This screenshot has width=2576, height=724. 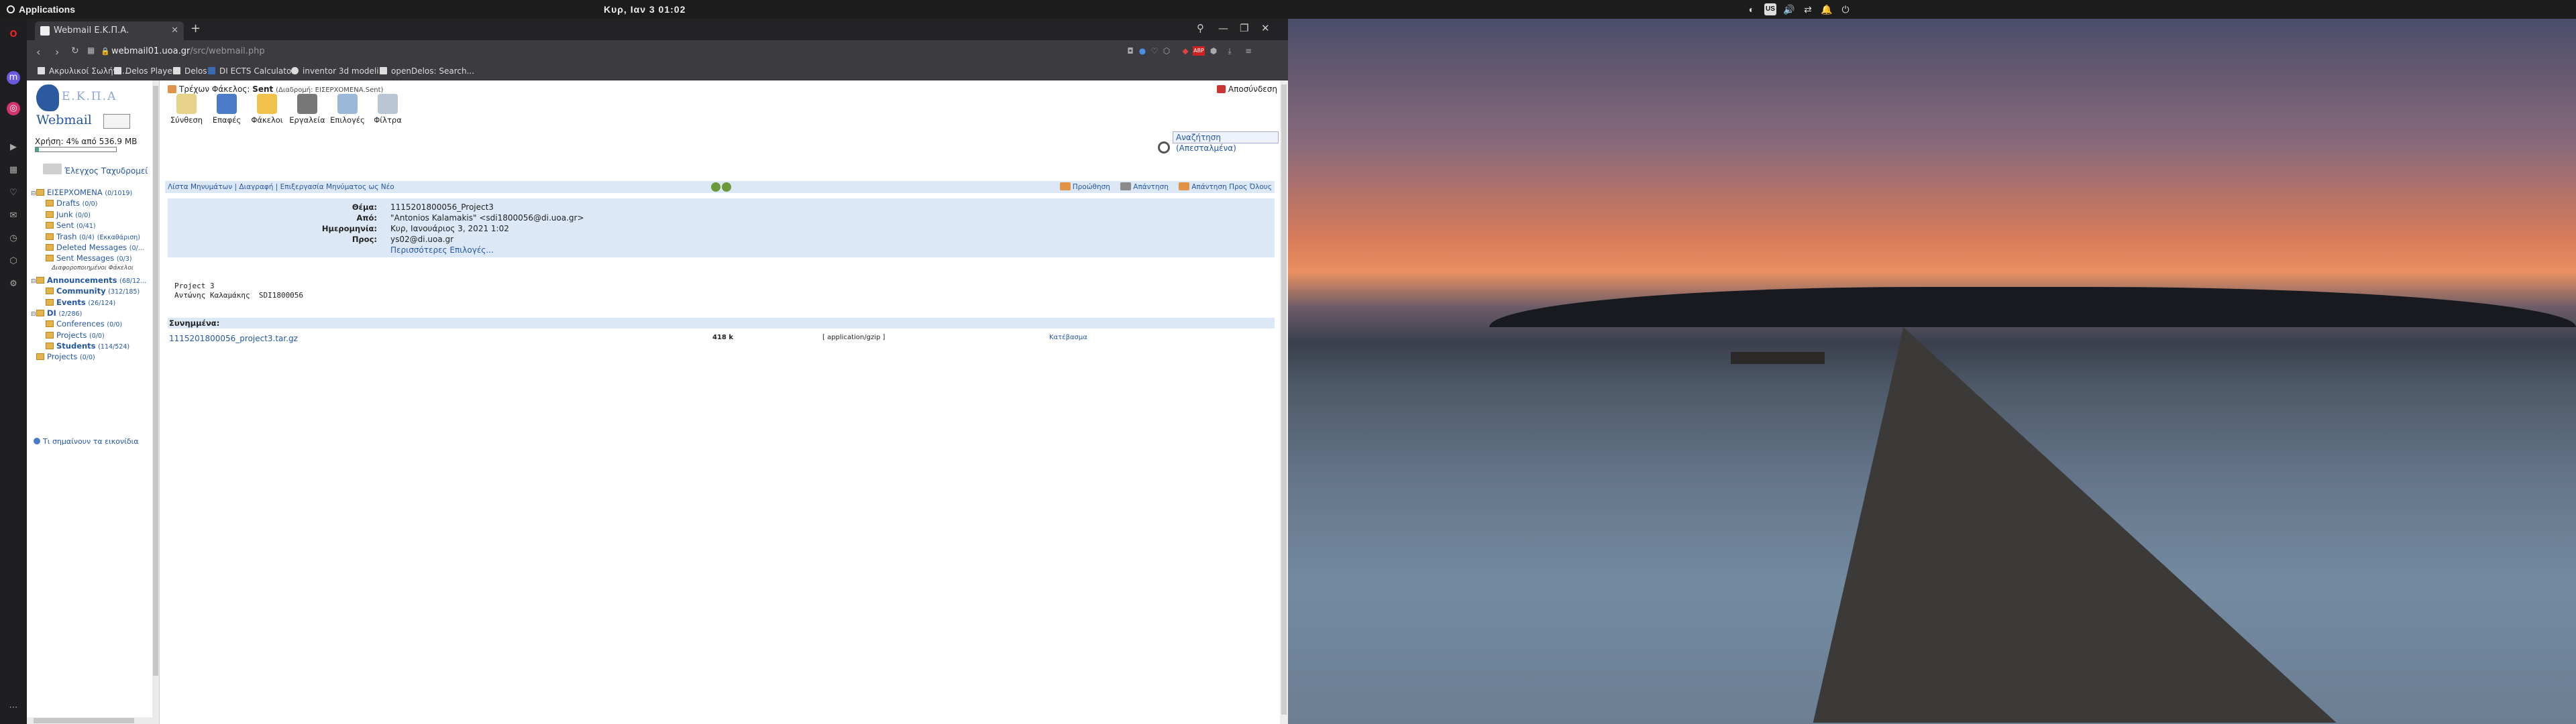 What do you see at coordinates (1091, 187) in the screenshot?
I see `forward-label: Προώθηση` at bounding box center [1091, 187].